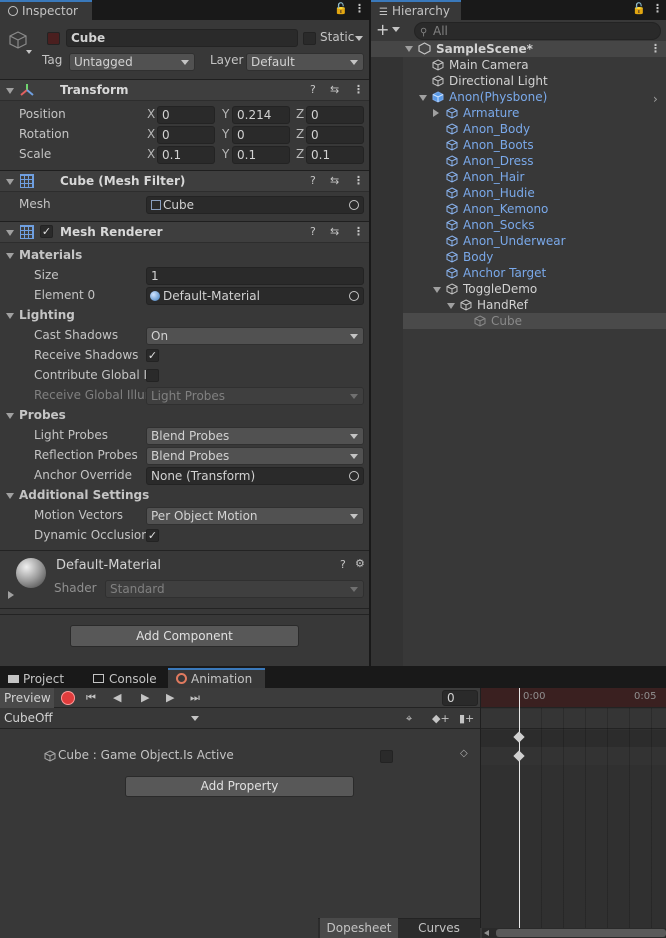 This screenshot has height=938, width=666. I want to click on add-keyframe-icon: ◆+, so click(441, 719).